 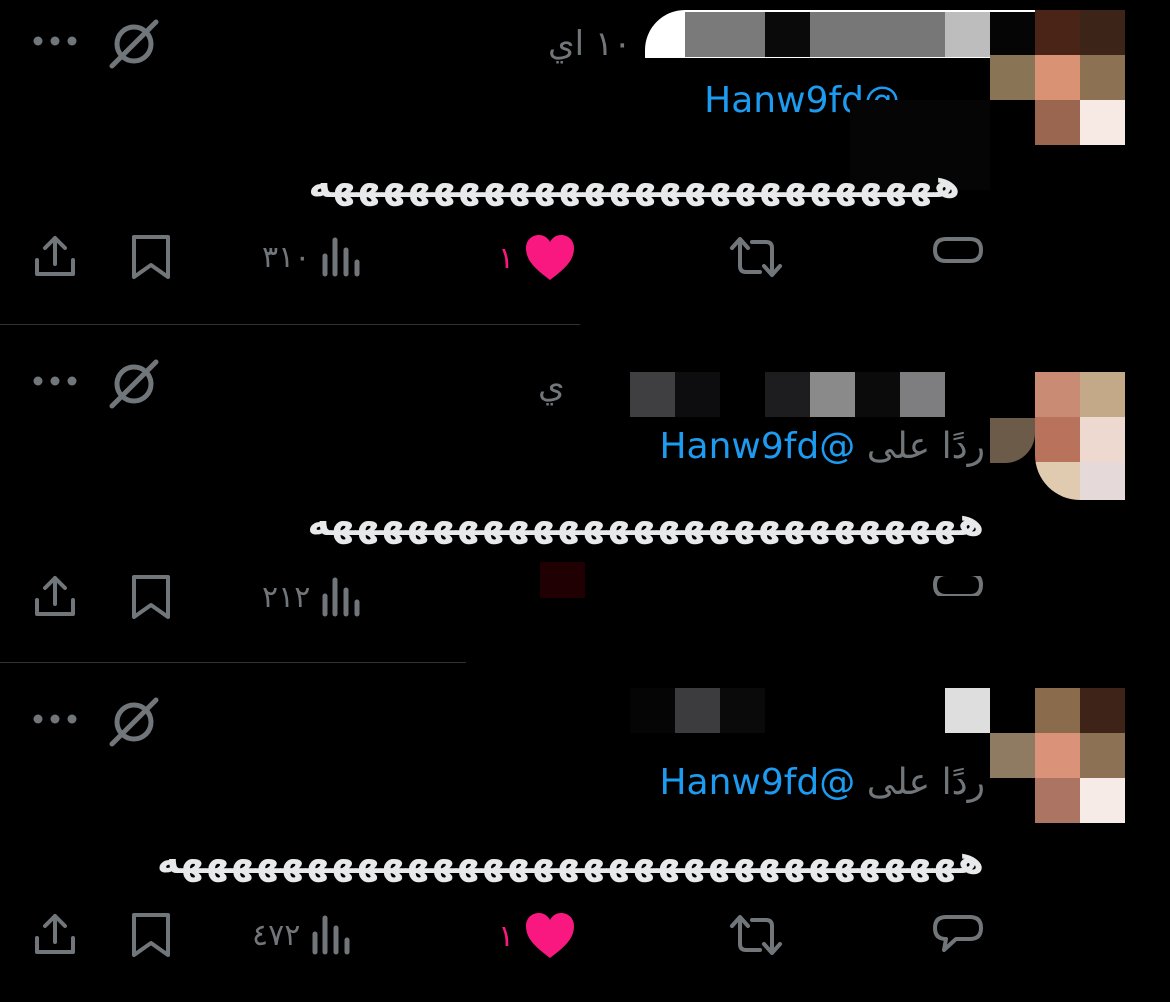 I want to click on redacted-reply, so click(x=1012, y=440).